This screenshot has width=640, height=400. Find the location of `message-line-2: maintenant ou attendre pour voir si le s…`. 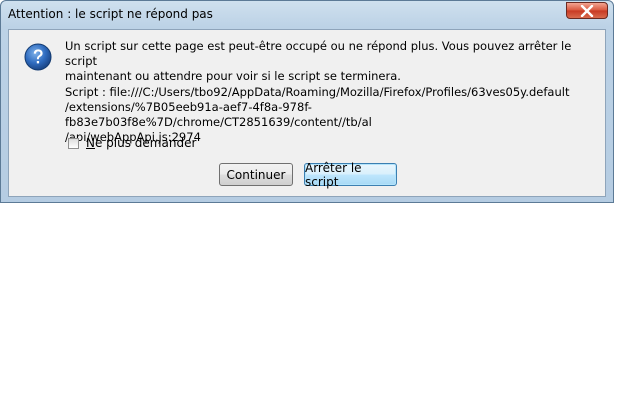

message-line-2: maintenant ou attendre pour voir si le s… is located at coordinates (233, 76).